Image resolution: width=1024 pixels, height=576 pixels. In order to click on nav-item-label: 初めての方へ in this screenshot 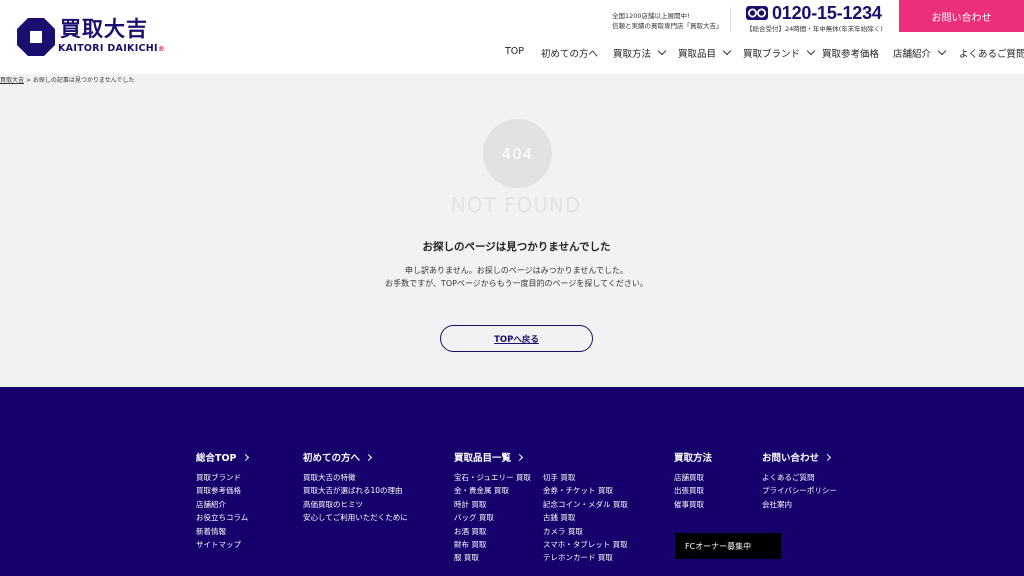, I will do `click(570, 54)`.